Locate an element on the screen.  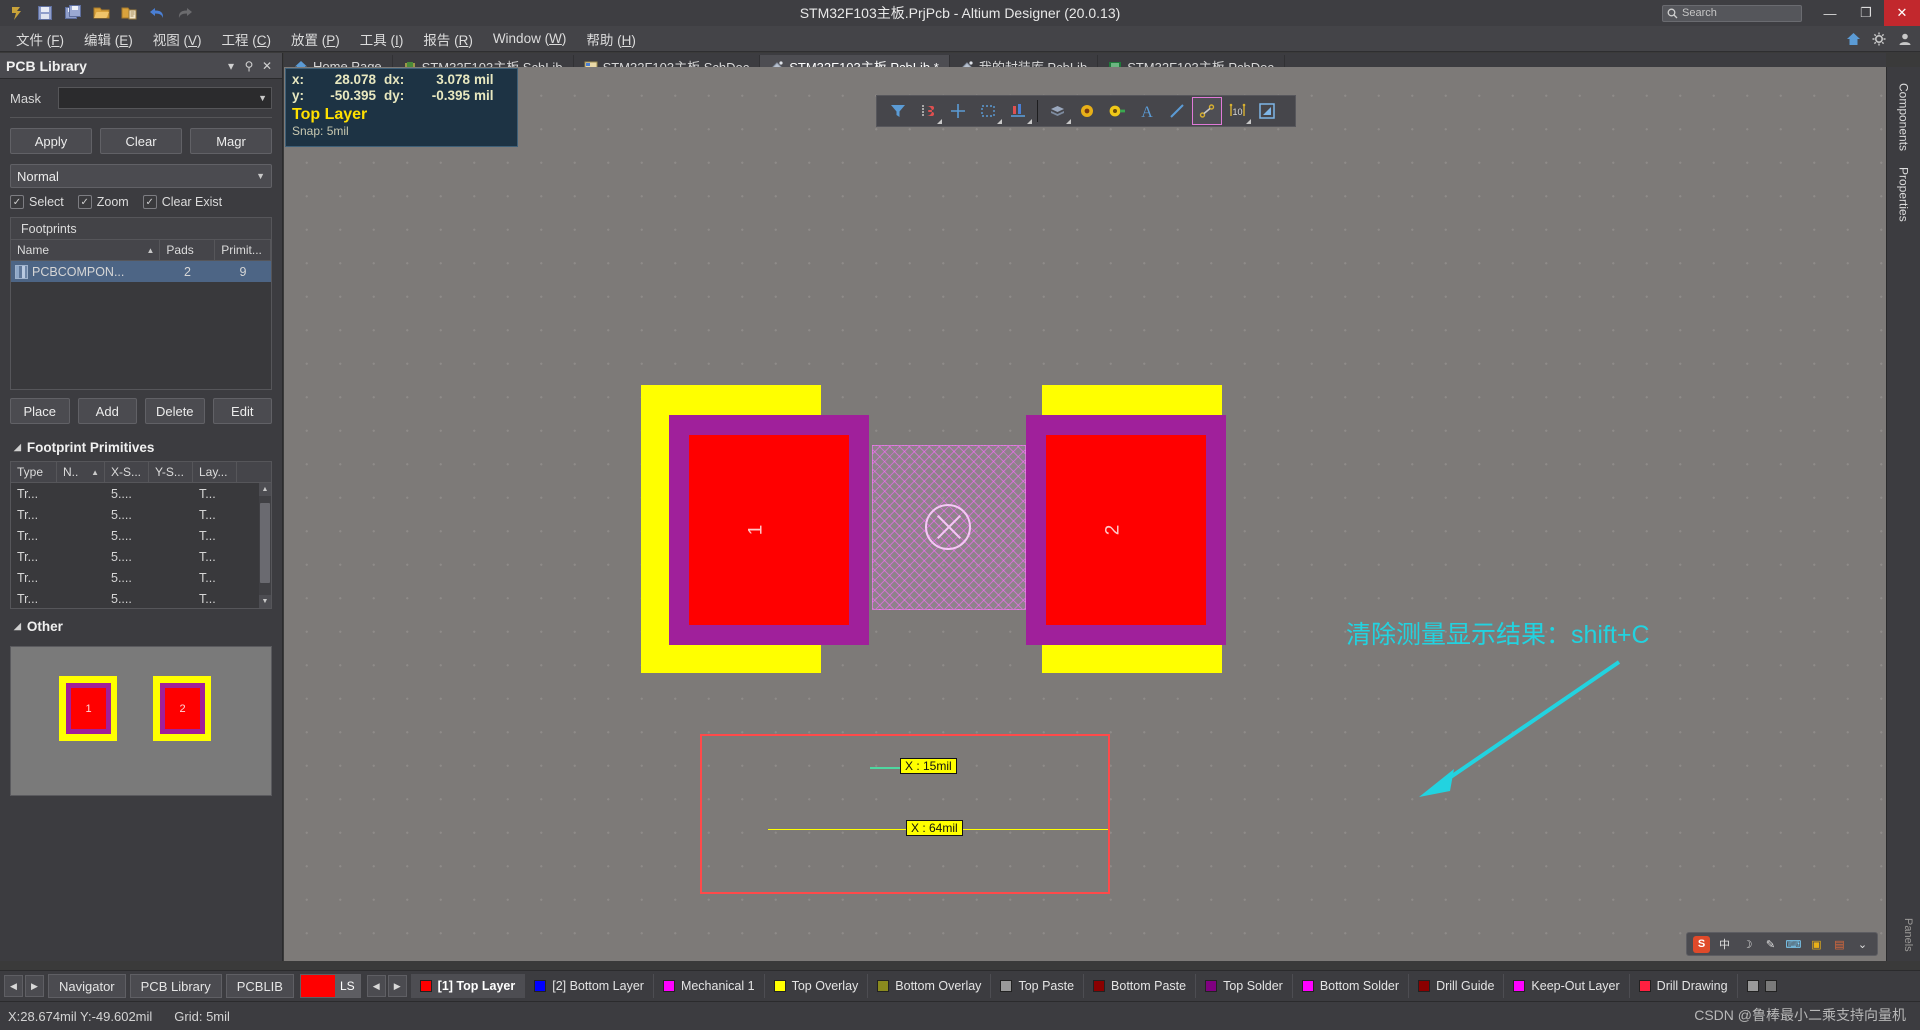
layer-tab-bottom-solder: Bottom Solder is located at coordinates (1351, 986).